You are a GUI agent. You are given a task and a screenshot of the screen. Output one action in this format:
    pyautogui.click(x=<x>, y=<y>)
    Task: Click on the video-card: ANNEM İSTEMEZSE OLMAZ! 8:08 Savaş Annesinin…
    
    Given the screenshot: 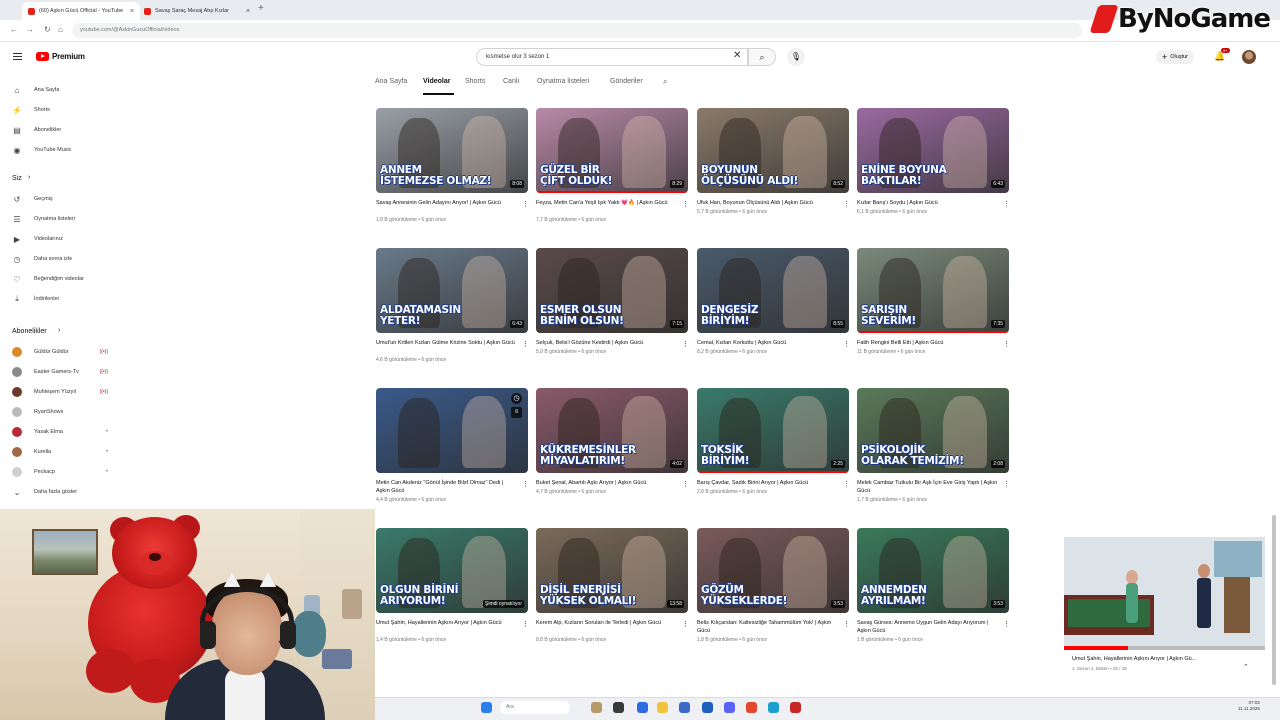 What is the action you would take?
    pyautogui.click(x=452, y=168)
    